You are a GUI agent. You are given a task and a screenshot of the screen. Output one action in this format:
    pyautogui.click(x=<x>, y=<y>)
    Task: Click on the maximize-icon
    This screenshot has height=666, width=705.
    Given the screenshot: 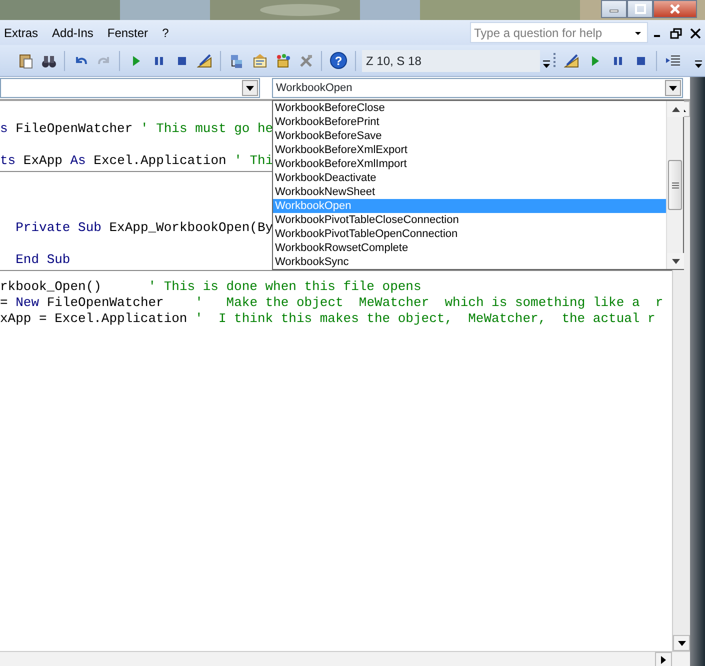 What is the action you would take?
    pyautogui.click(x=640, y=9)
    